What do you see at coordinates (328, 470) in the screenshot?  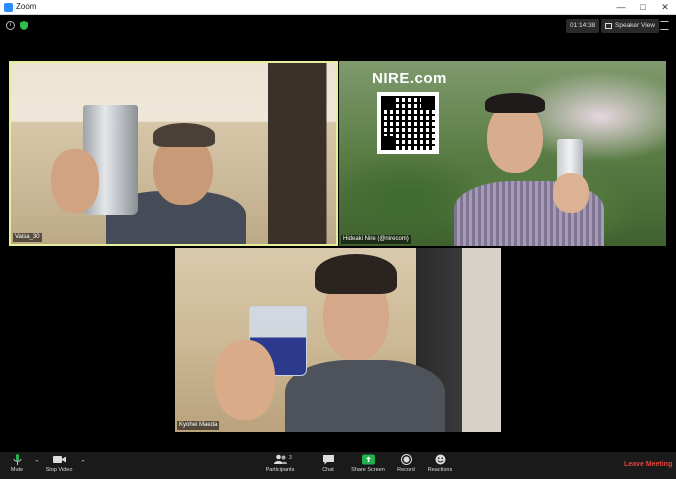 I see `chat-label: Chat` at bounding box center [328, 470].